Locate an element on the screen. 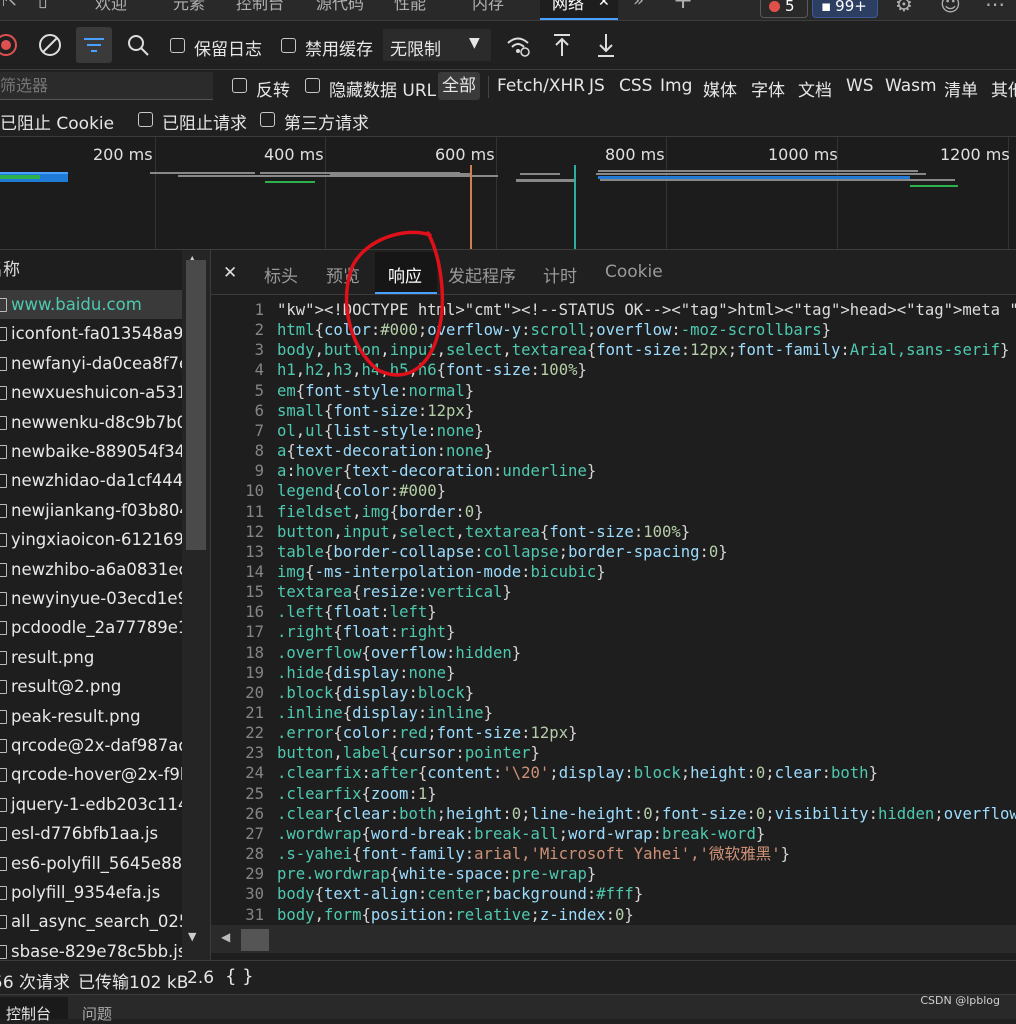 Image resolution: width=1016 pixels, height=1024 pixels. hide-data-urls-checkbox is located at coordinates (312, 85).